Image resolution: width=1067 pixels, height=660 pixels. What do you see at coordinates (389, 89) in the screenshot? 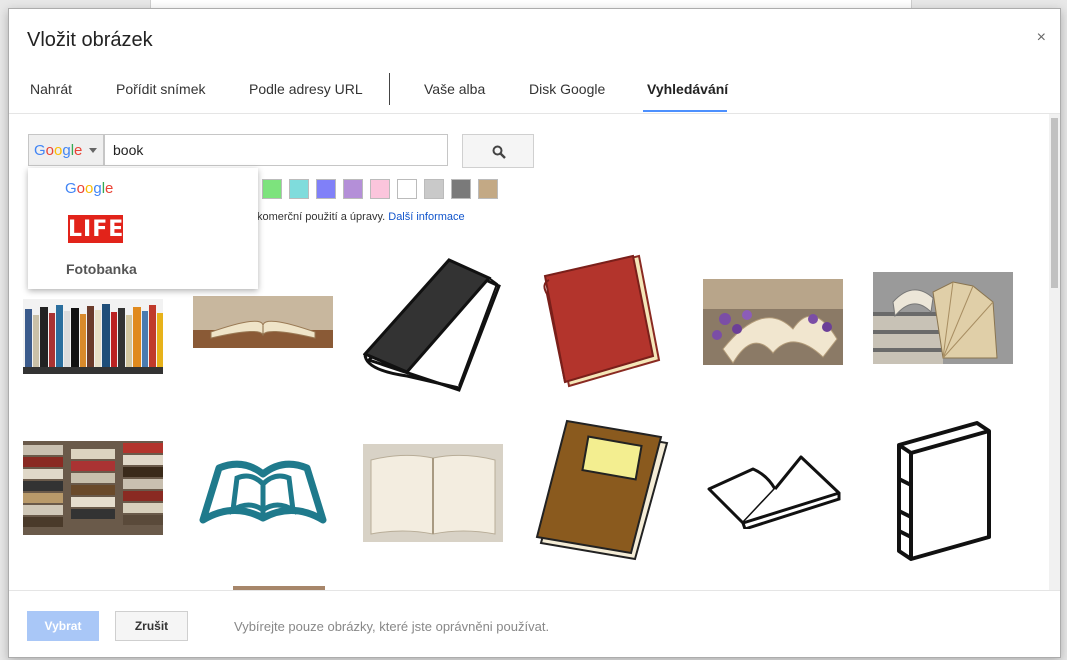
I see `tab-divider` at bounding box center [389, 89].